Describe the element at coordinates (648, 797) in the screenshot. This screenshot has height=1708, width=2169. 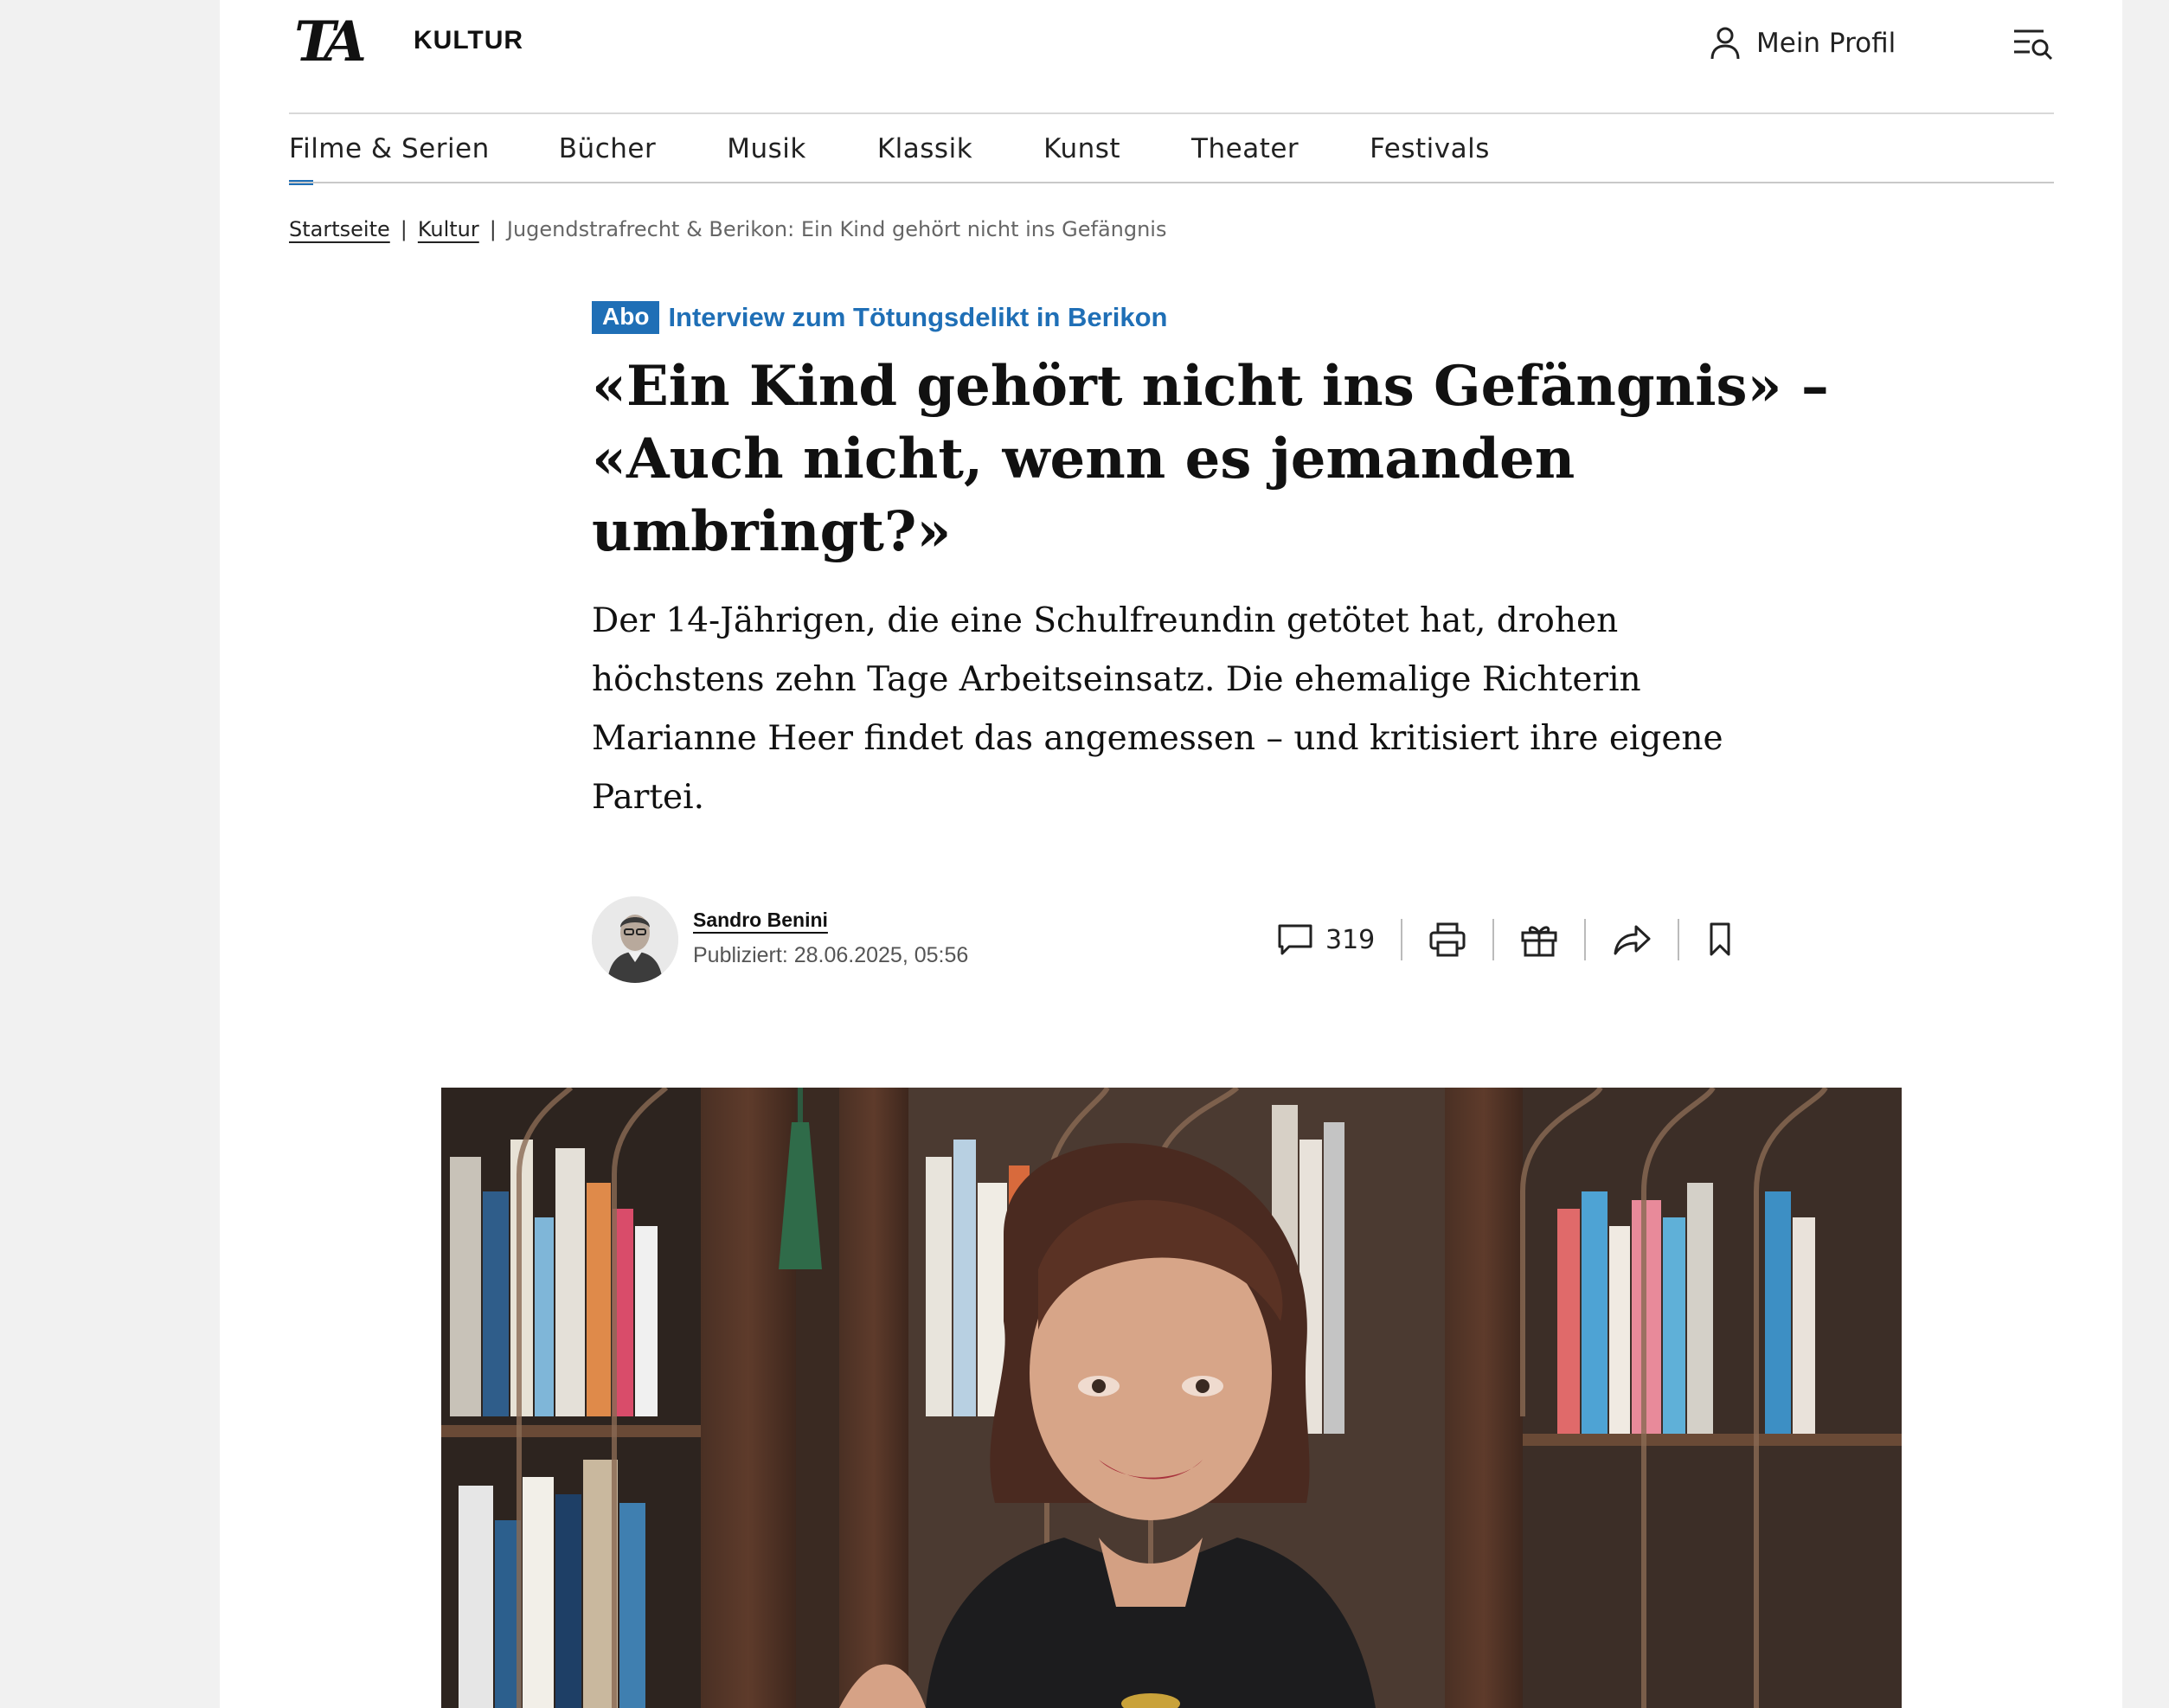
I see `lead-line: Partei.` at that location.